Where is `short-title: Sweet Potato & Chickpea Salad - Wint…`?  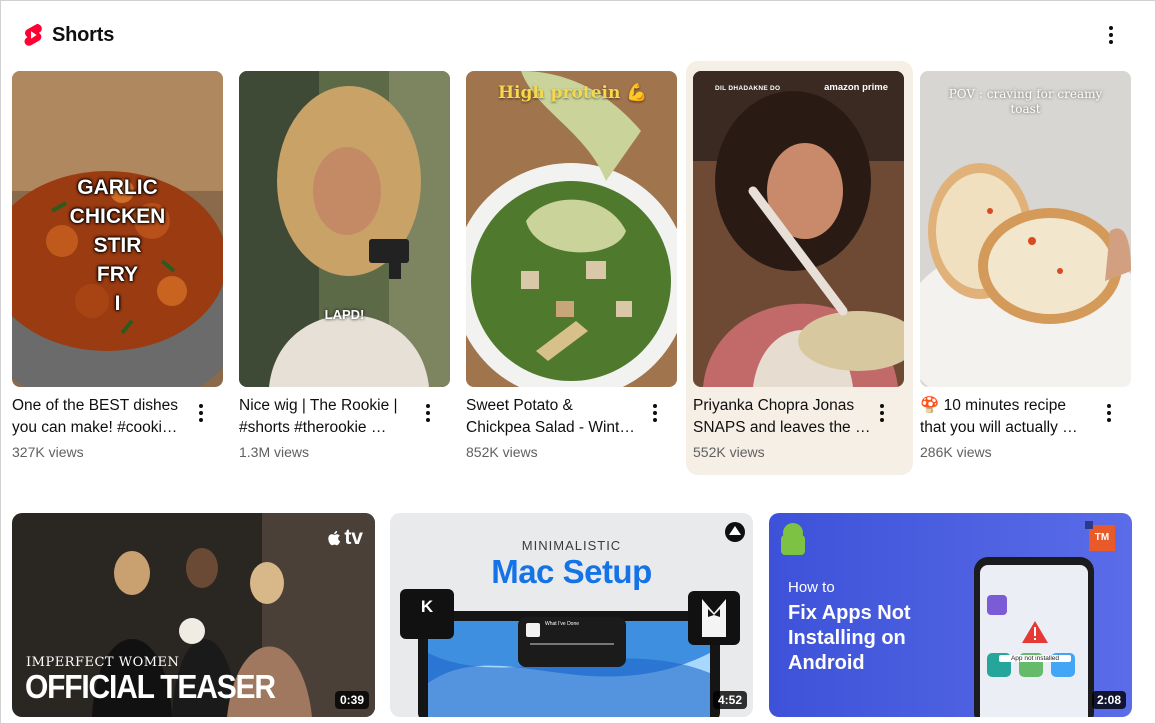 short-title: Sweet Potato & Chickpea Salad - Wint… is located at coordinates (556, 417).